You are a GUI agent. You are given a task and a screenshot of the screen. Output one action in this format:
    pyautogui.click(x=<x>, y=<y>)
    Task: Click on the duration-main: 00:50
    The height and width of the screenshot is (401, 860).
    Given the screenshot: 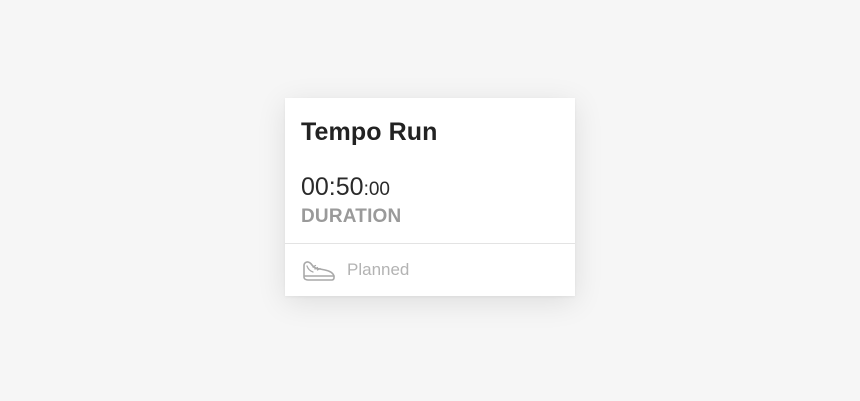 What is the action you would take?
    pyautogui.click(x=332, y=187)
    